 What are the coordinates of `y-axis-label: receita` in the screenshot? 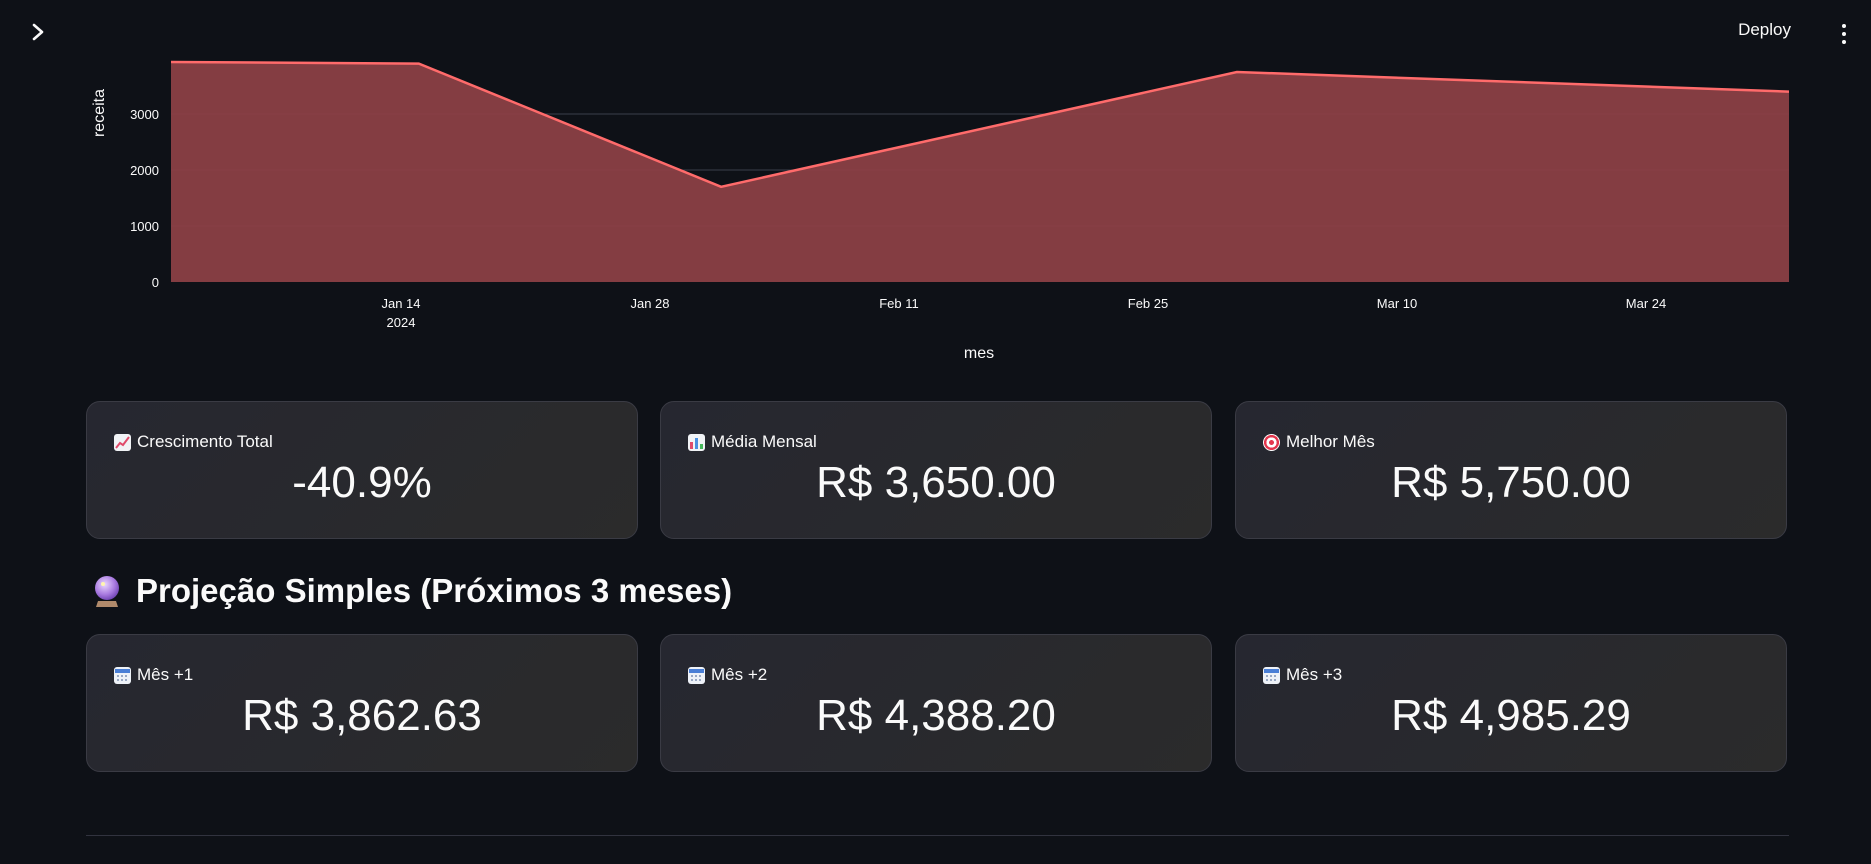 It's located at (99, 113).